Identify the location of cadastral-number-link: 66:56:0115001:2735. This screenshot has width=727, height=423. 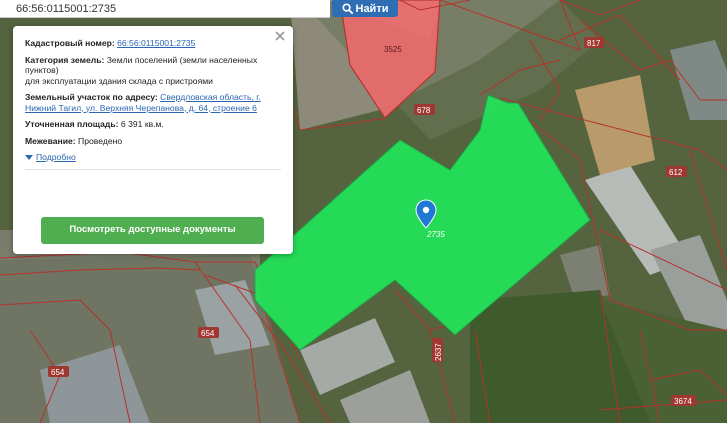
(156, 43).